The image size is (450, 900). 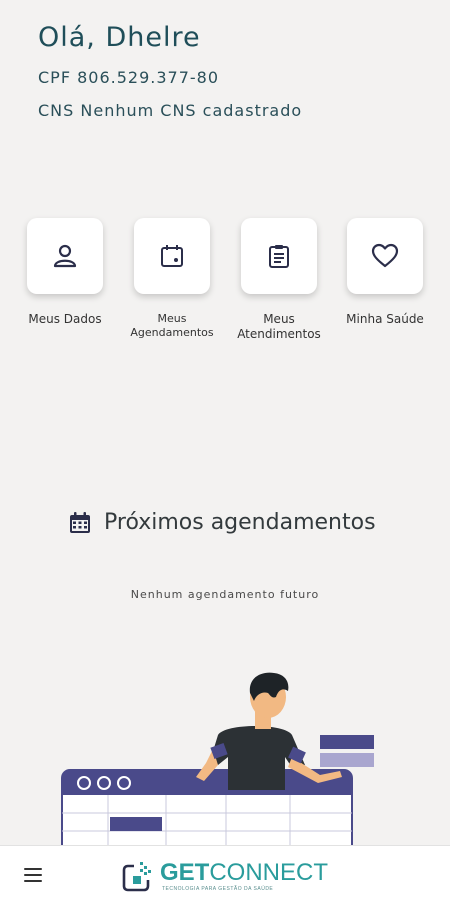 I want to click on heart-icon, so click(x=385, y=255).